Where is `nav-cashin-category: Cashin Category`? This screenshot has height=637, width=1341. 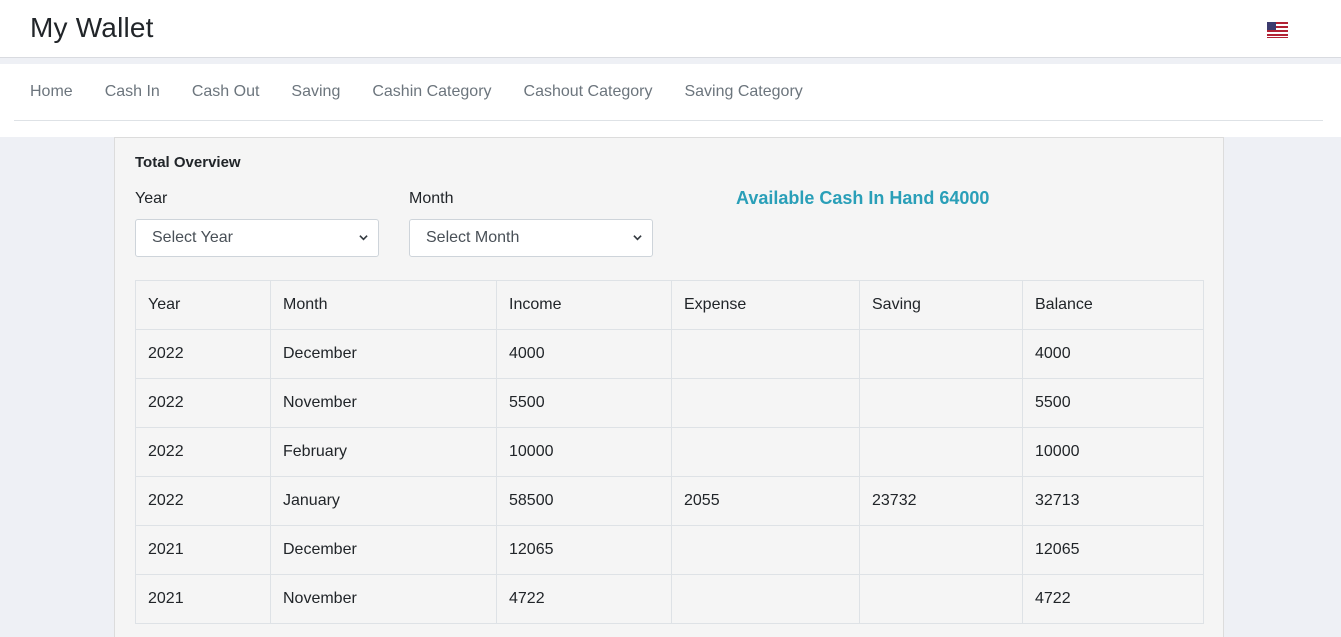
nav-cashin-category: Cashin Category is located at coordinates (431, 92).